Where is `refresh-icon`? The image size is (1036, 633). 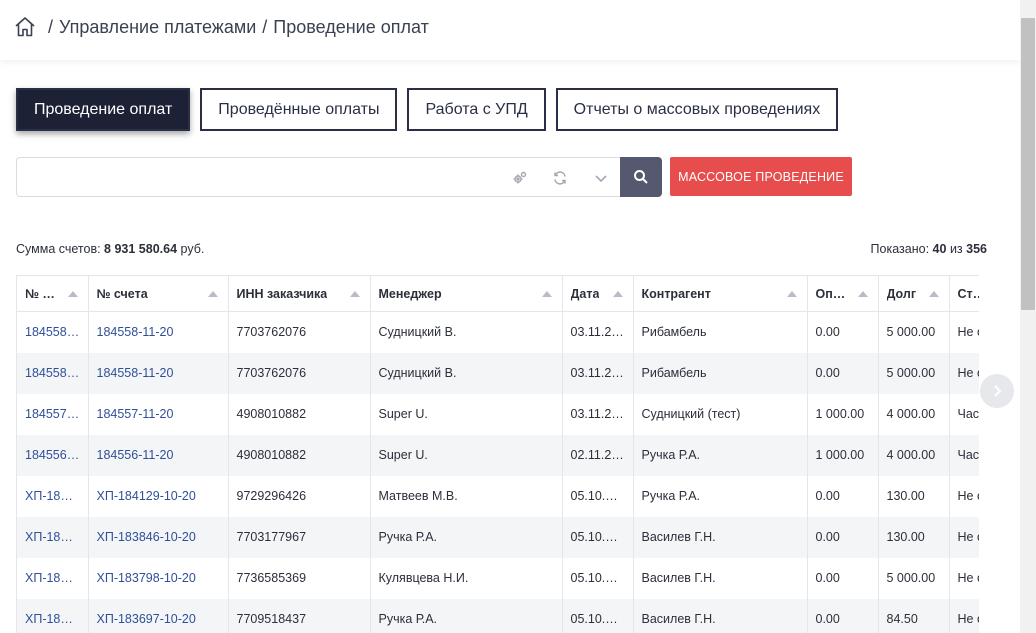 refresh-icon is located at coordinates (560, 178).